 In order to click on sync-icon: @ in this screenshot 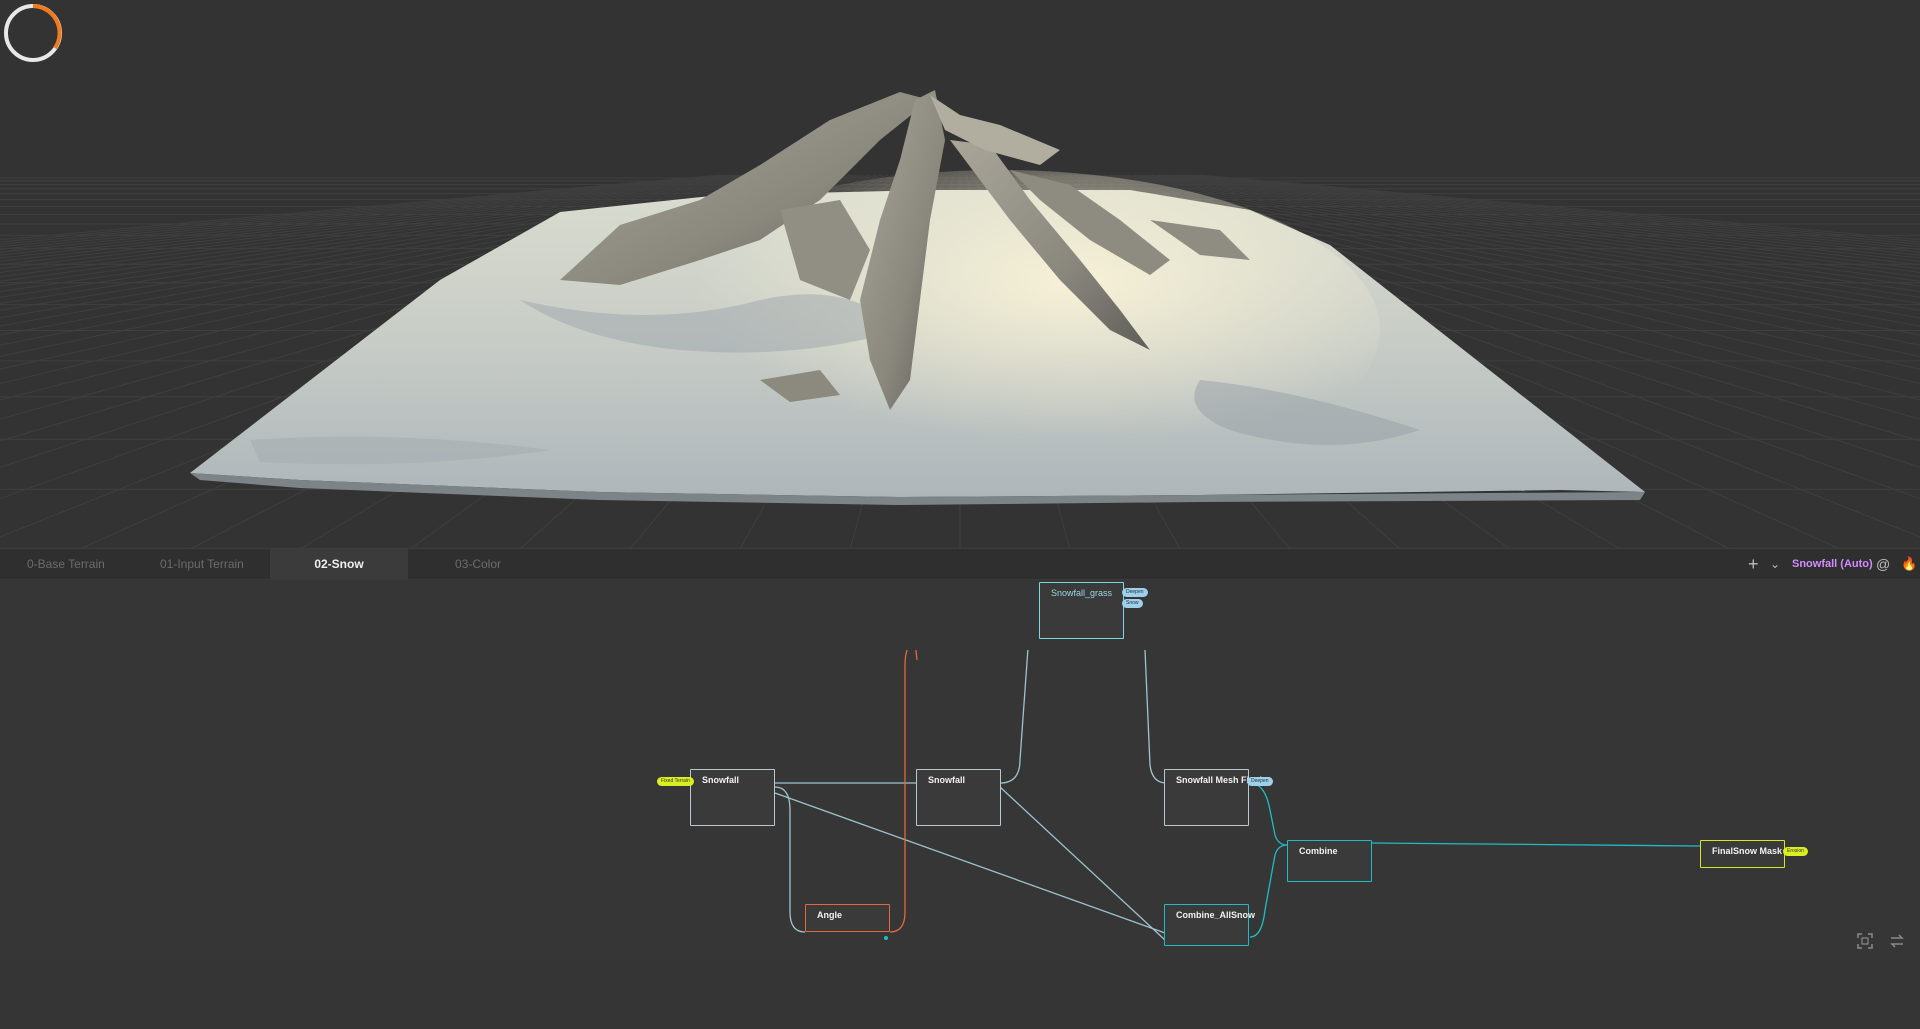, I will do `click(1883, 564)`.